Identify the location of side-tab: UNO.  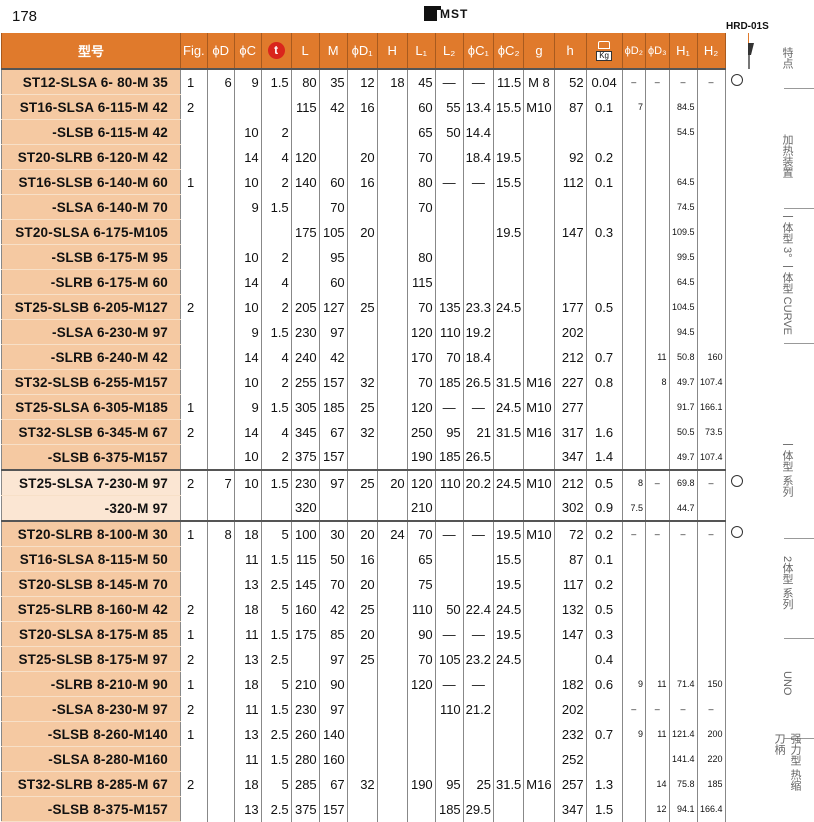
(787, 683).